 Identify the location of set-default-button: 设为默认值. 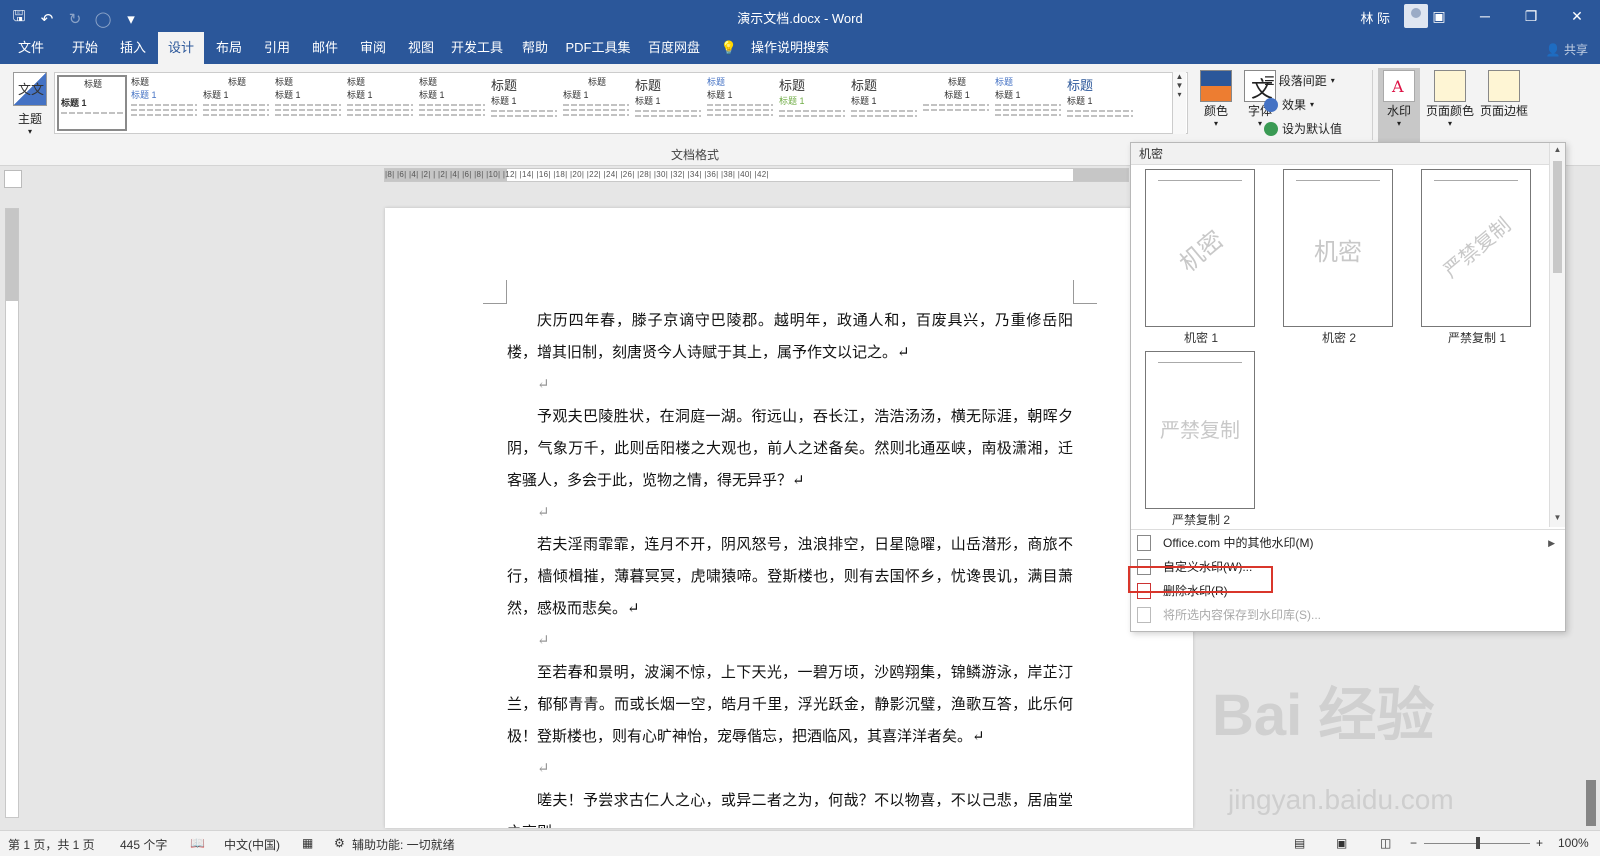
(1303, 128).